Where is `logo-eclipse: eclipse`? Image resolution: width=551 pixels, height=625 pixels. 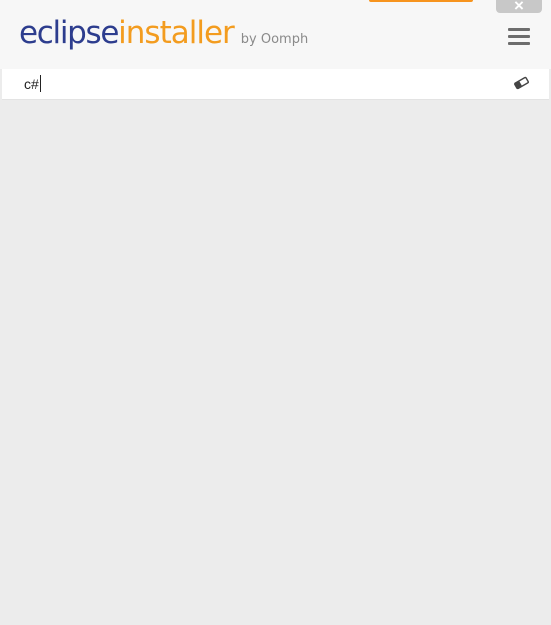
logo-eclipse: eclipse is located at coordinates (69, 33).